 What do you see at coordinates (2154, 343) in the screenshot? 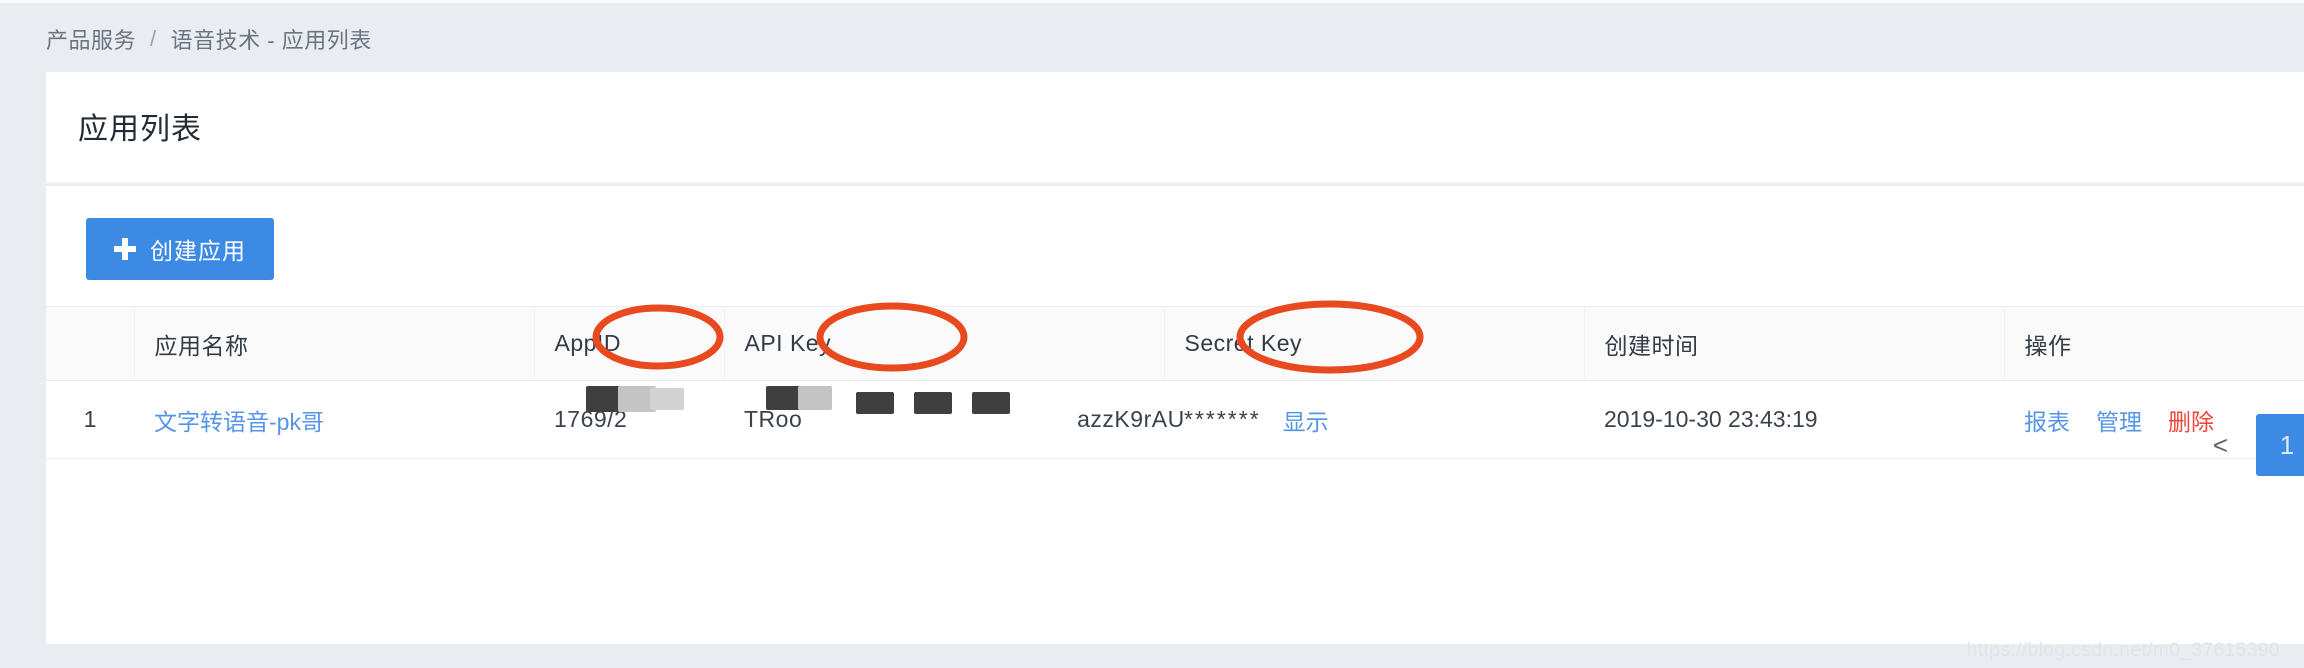
I see `column-header-actions: 操作` at bounding box center [2154, 343].